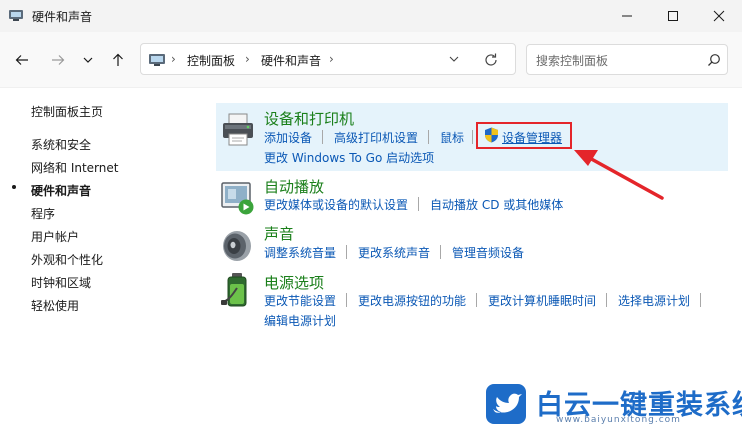  I want to click on autoplay-icon, so click(237, 198).